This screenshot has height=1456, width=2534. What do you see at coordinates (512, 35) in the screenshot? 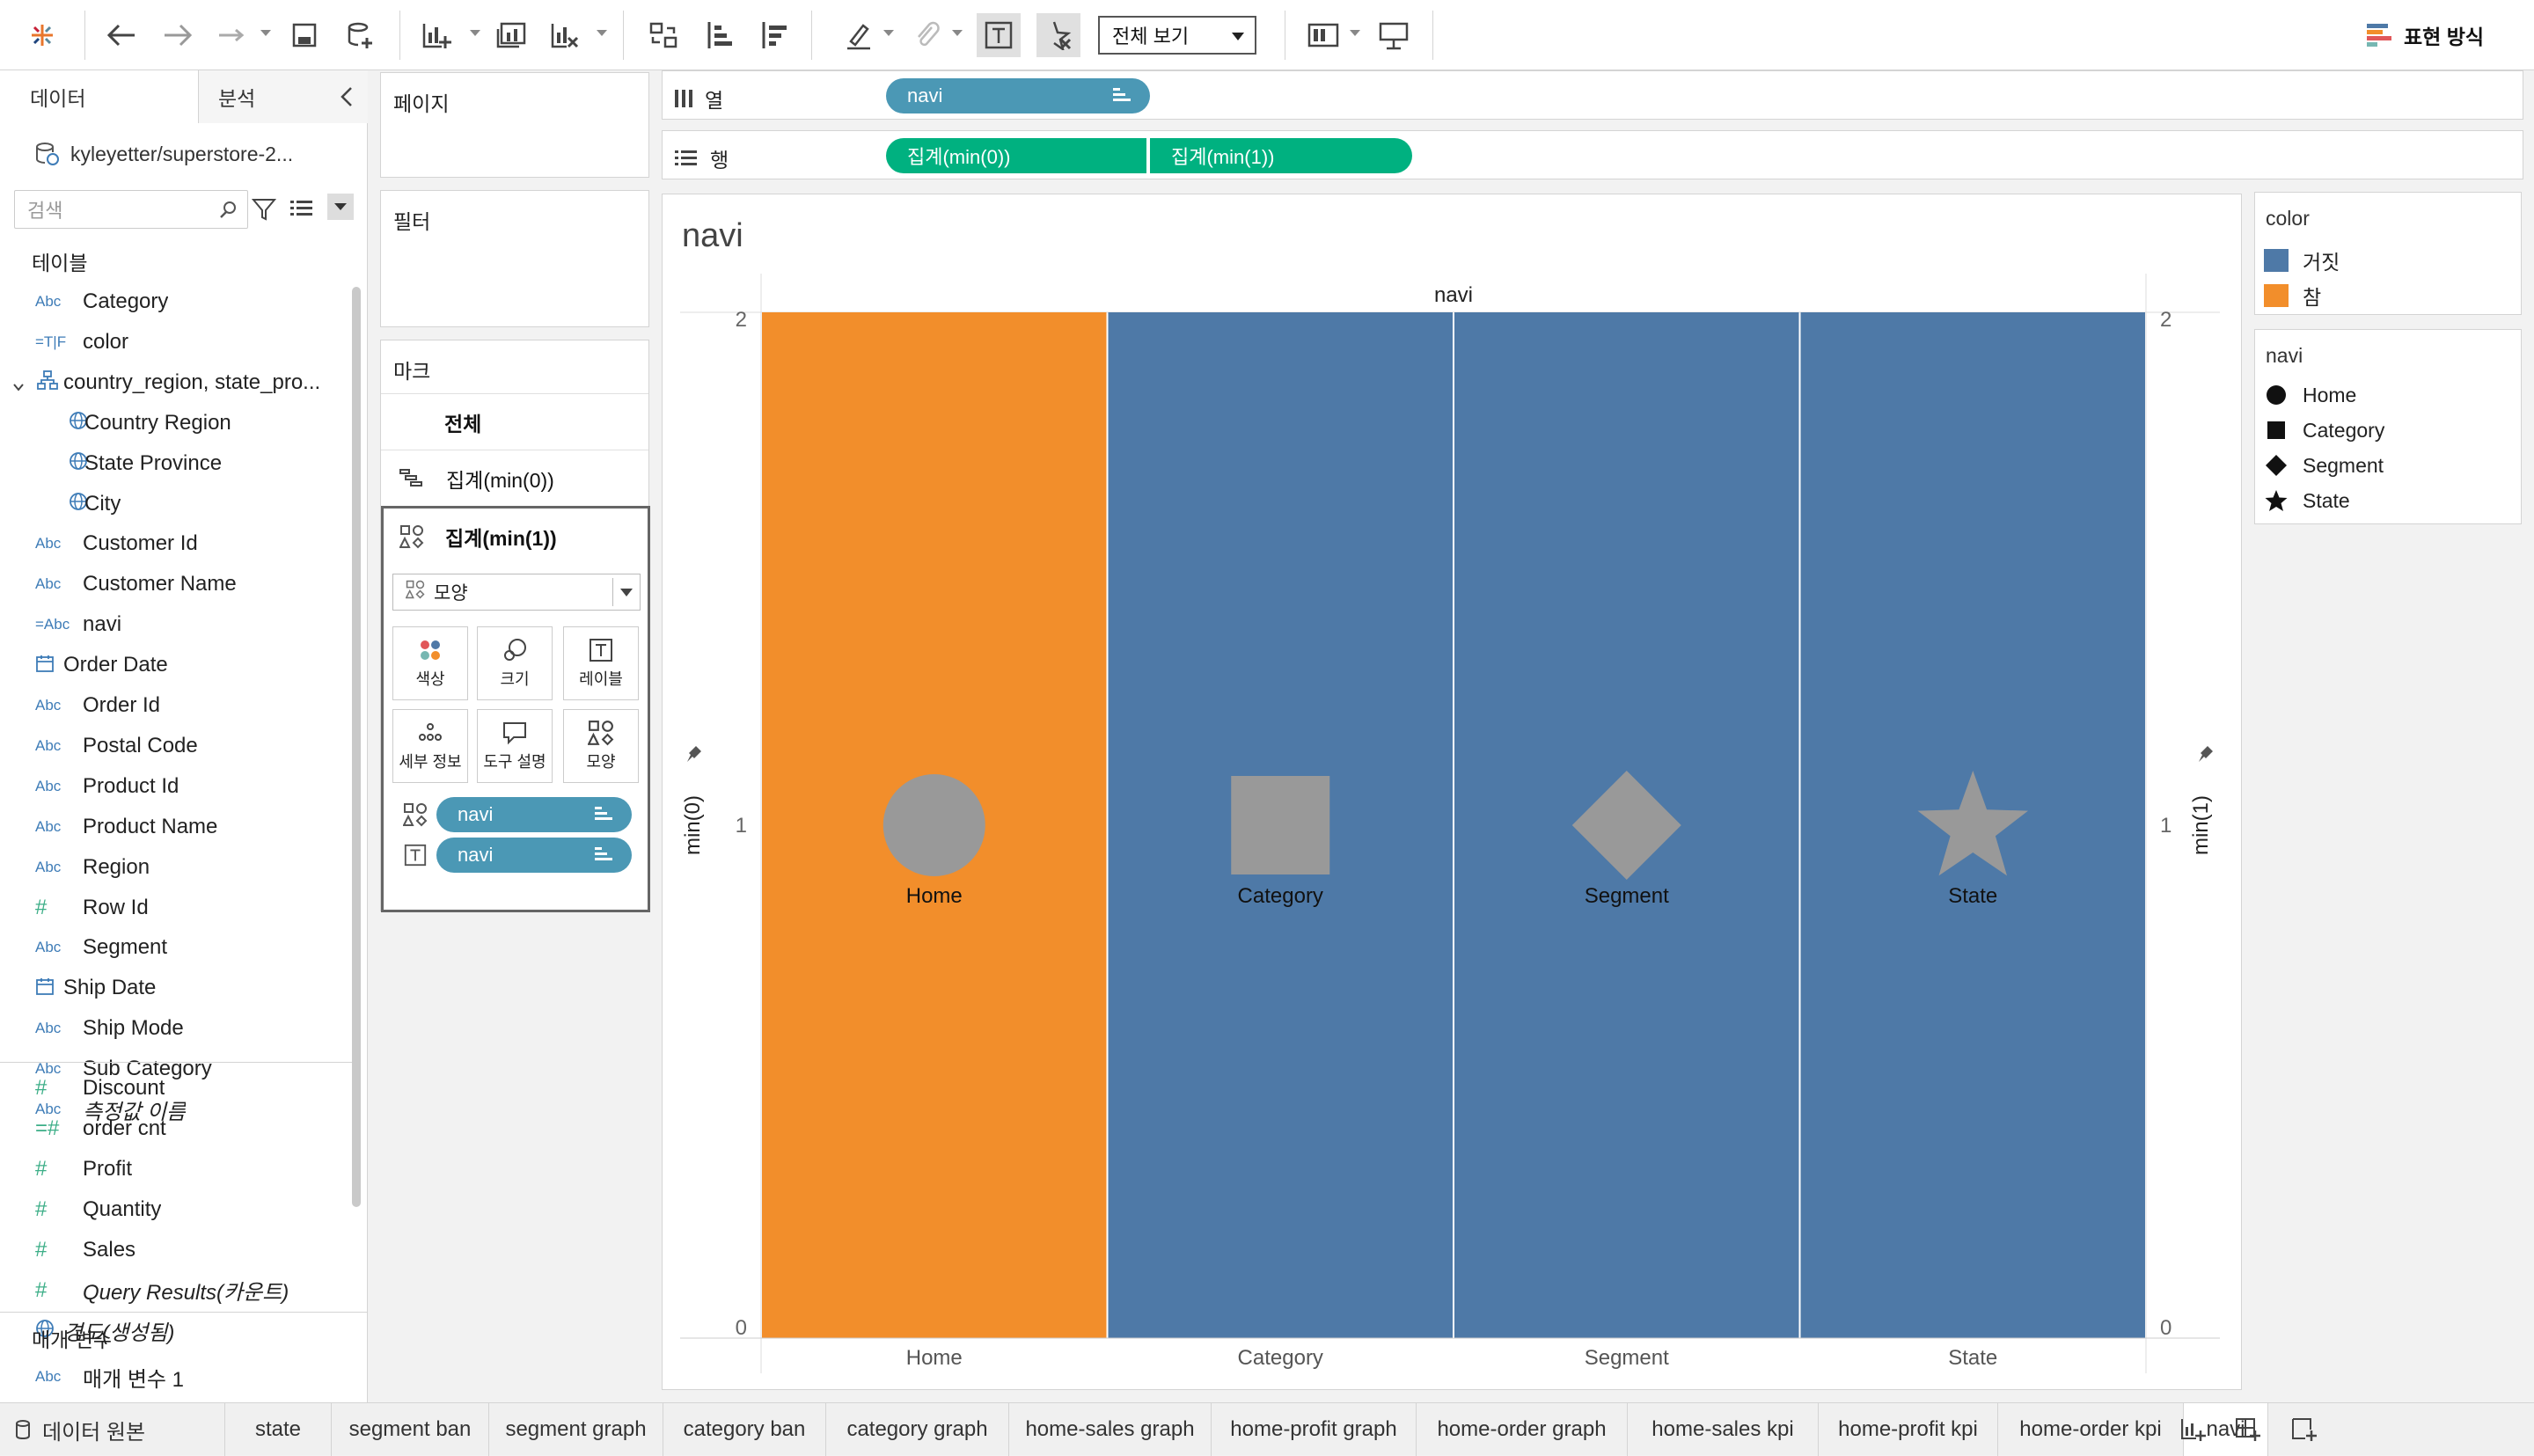
I see `duplicate-sheet-icon` at bounding box center [512, 35].